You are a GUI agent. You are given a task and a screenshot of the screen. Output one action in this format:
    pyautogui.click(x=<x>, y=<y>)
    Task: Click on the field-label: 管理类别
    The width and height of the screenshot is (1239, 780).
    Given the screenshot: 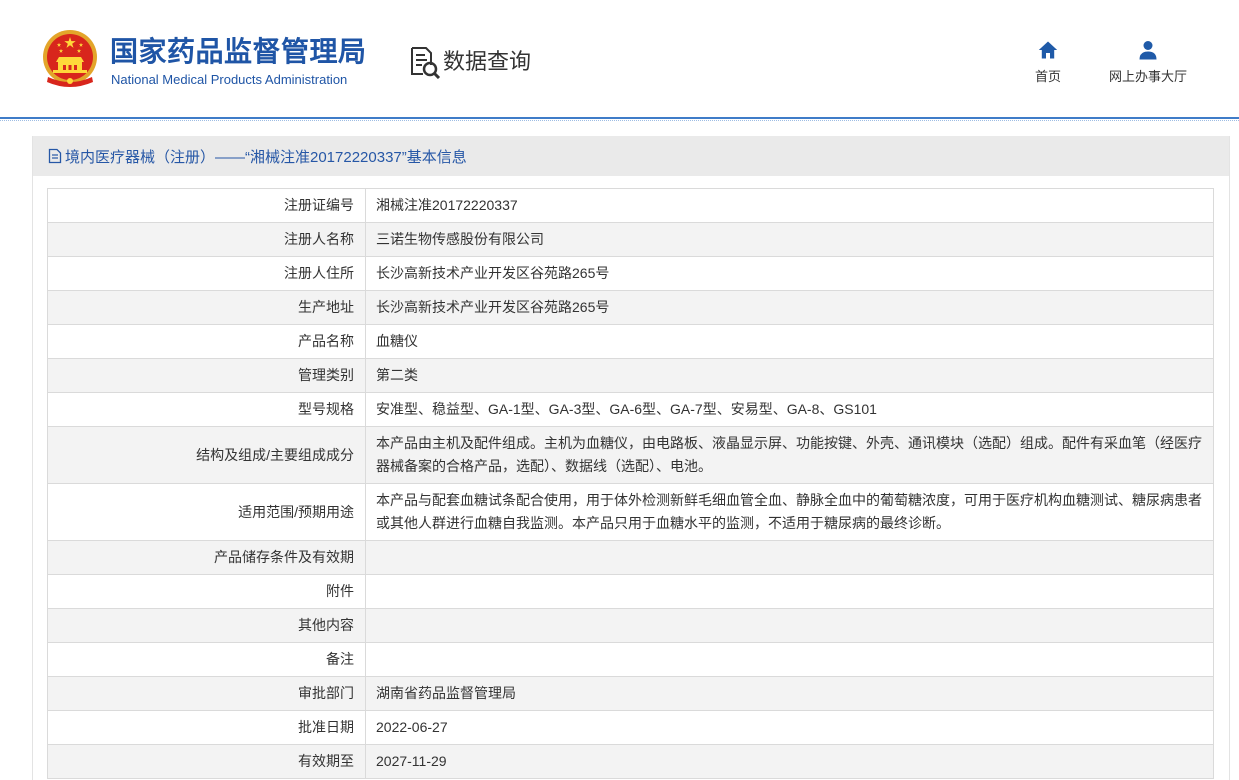 What is the action you would take?
    pyautogui.click(x=206, y=375)
    